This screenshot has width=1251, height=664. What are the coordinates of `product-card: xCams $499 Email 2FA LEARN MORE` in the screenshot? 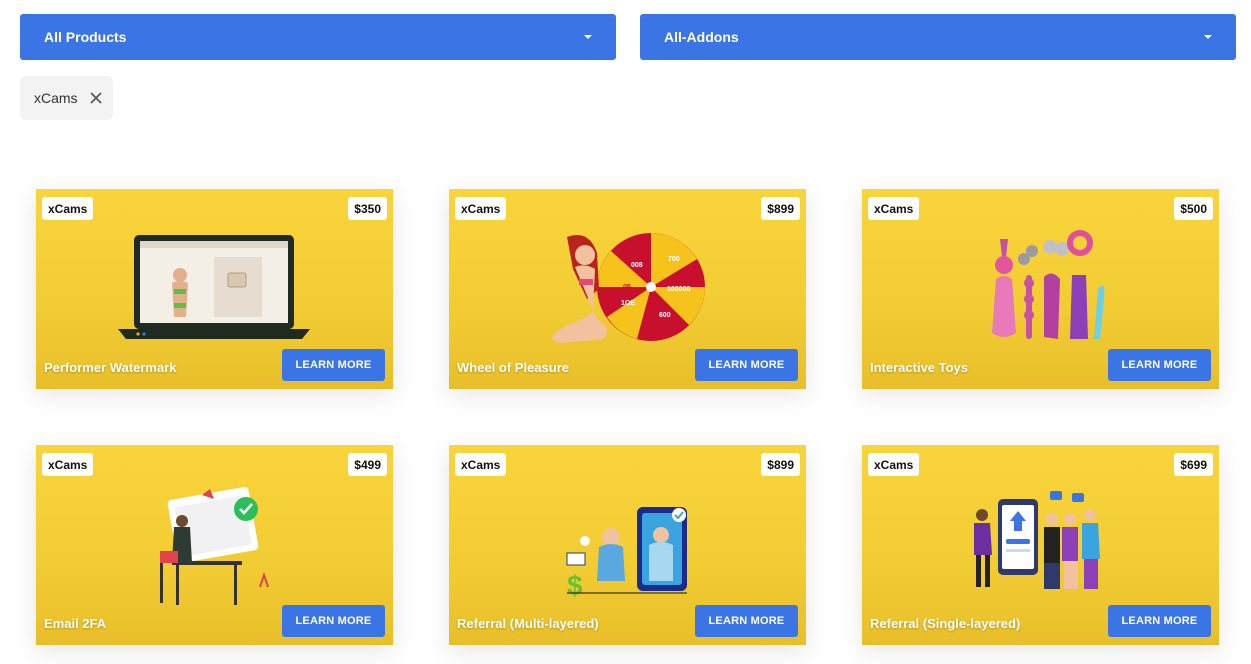 It's located at (214, 545).